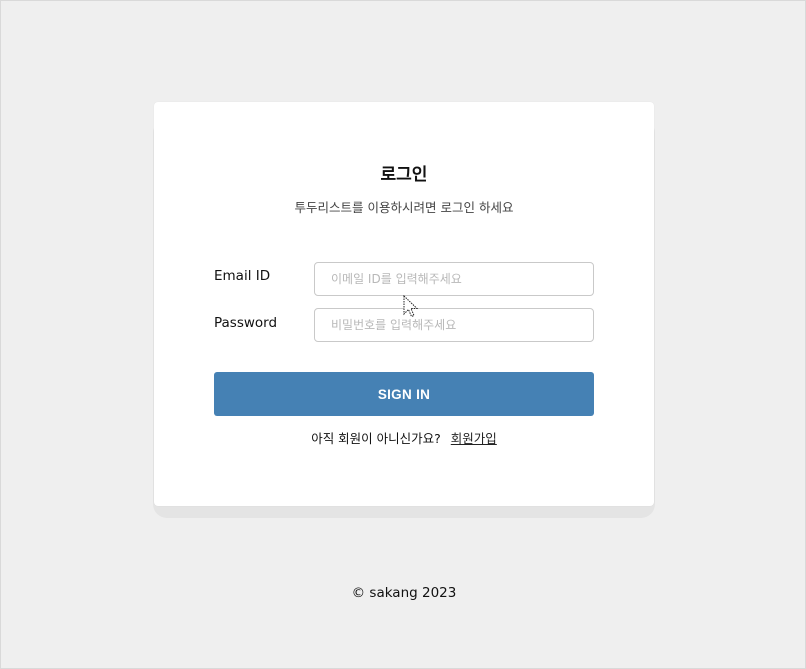  I want to click on signup-prompt: 아직 회원이 아니신가요?, so click(376, 438).